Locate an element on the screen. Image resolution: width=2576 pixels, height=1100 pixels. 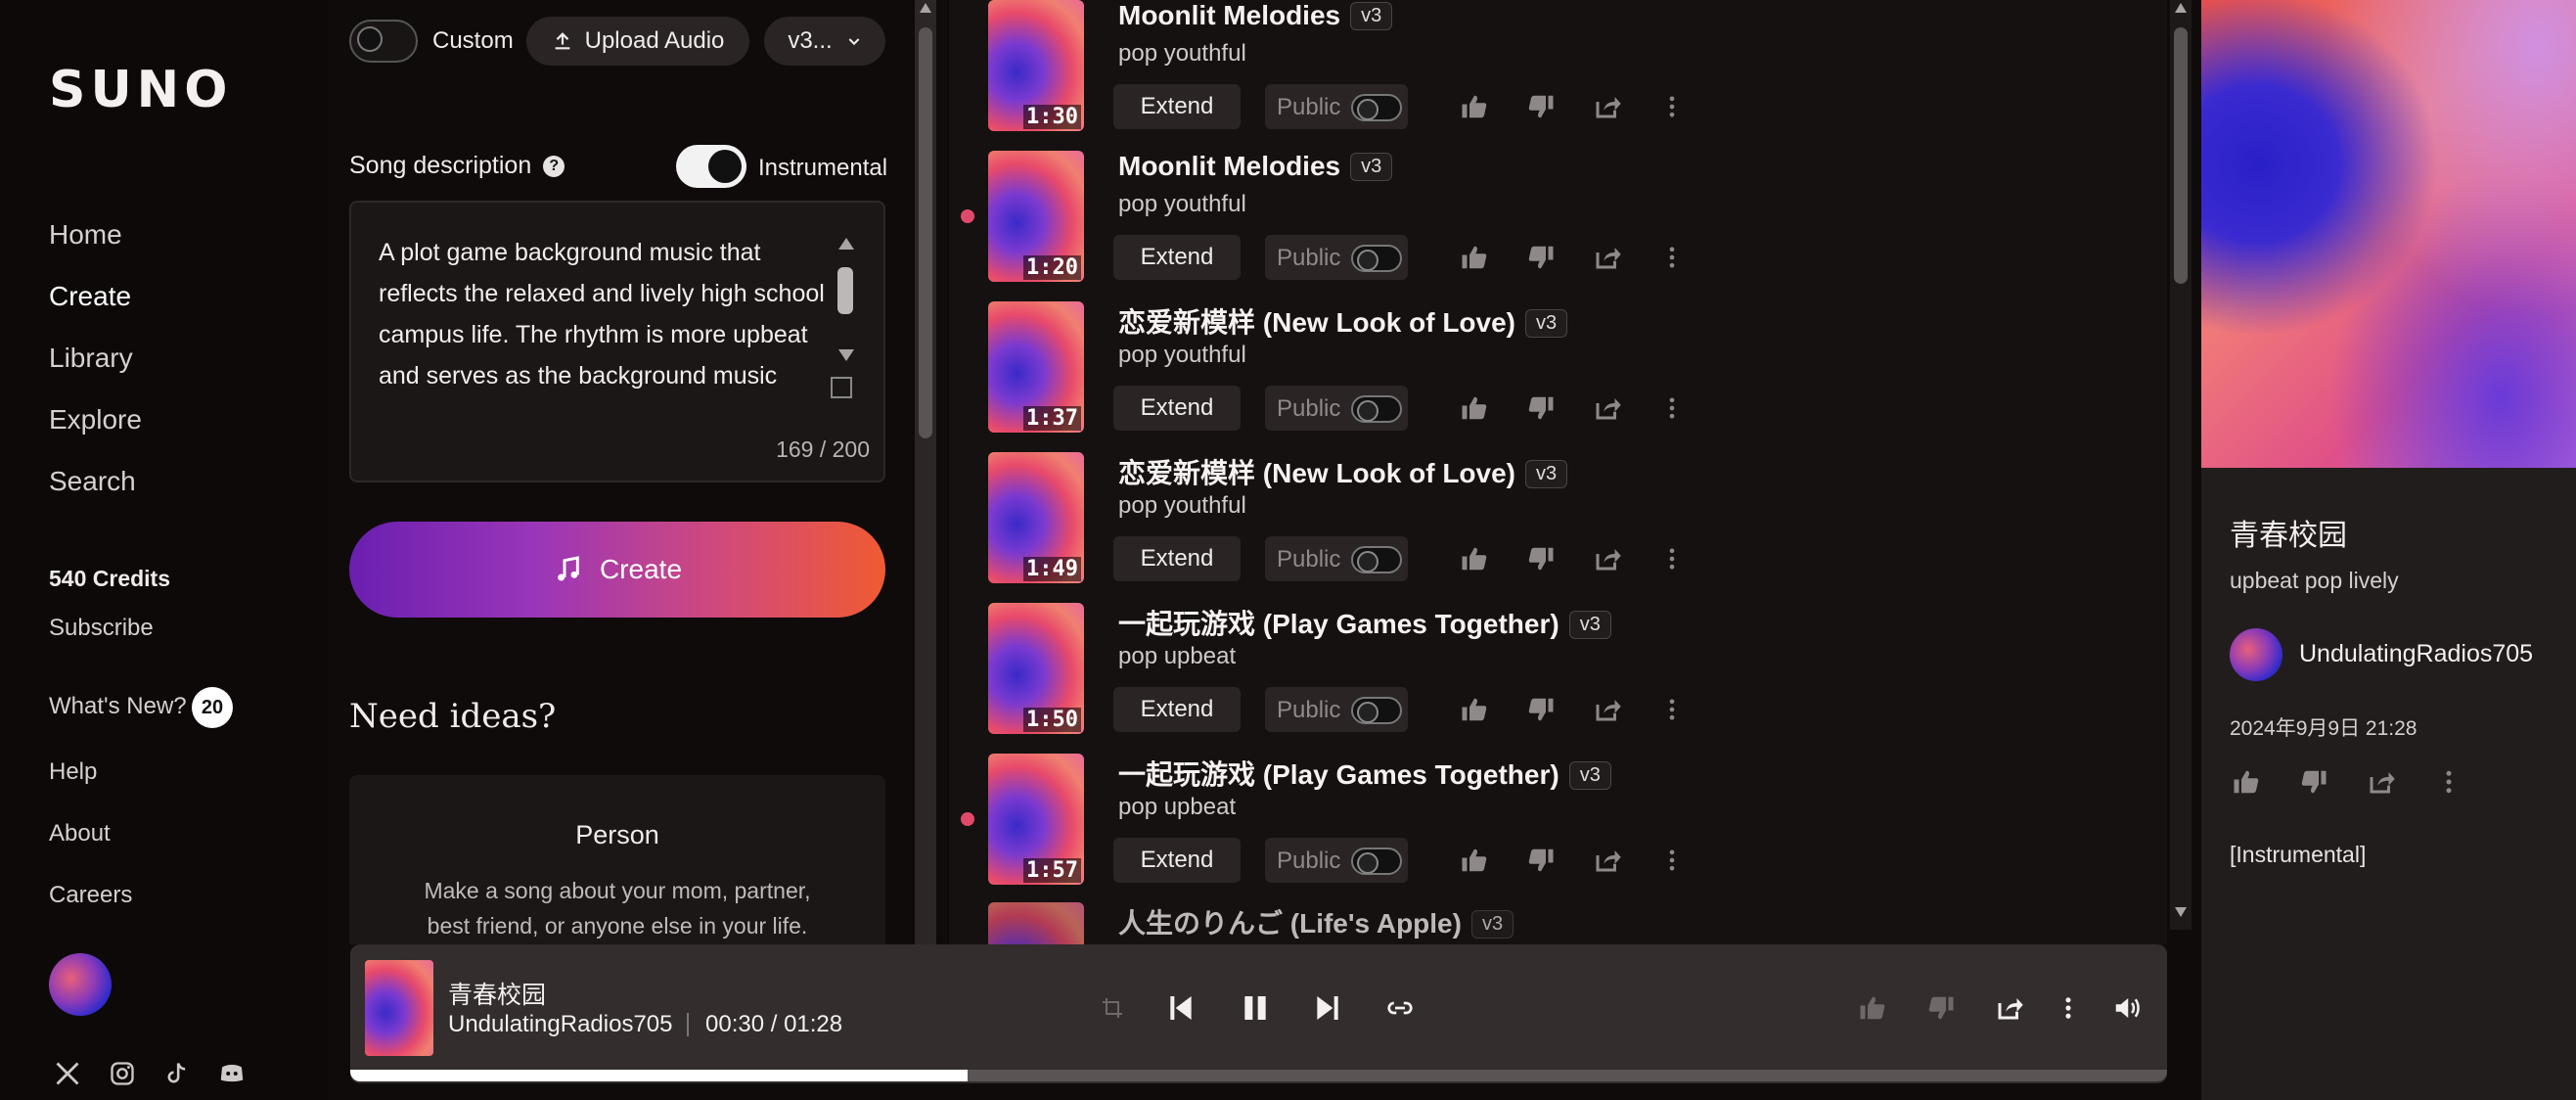
instrumental-toggle is located at coordinates (711, 166).